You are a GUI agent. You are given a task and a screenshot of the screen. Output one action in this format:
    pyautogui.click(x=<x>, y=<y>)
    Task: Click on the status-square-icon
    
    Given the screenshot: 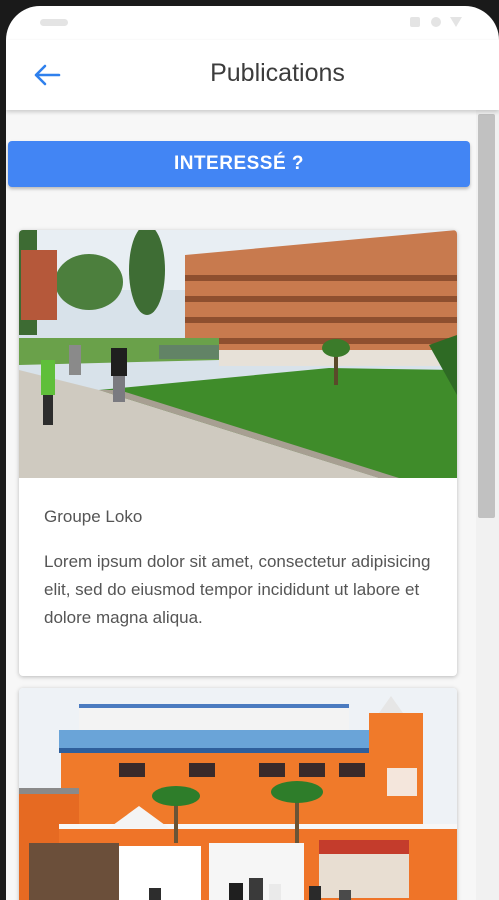 What is the action you would take?
    pyautogui.click(x=415, y=22)
    